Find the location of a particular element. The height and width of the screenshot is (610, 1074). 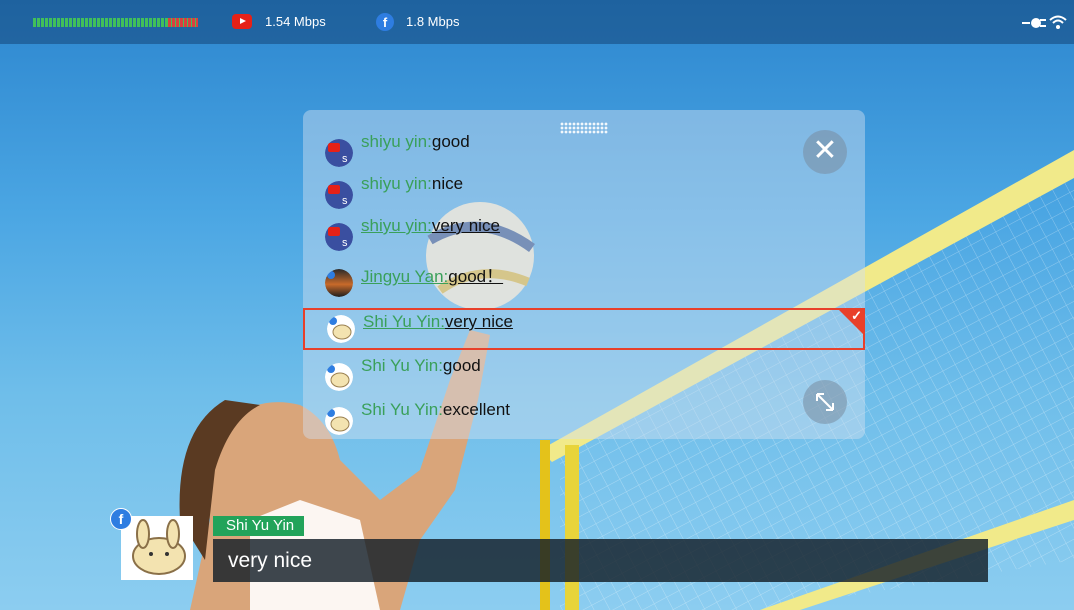

chat-text: nice is located at coordinates (447, 183).